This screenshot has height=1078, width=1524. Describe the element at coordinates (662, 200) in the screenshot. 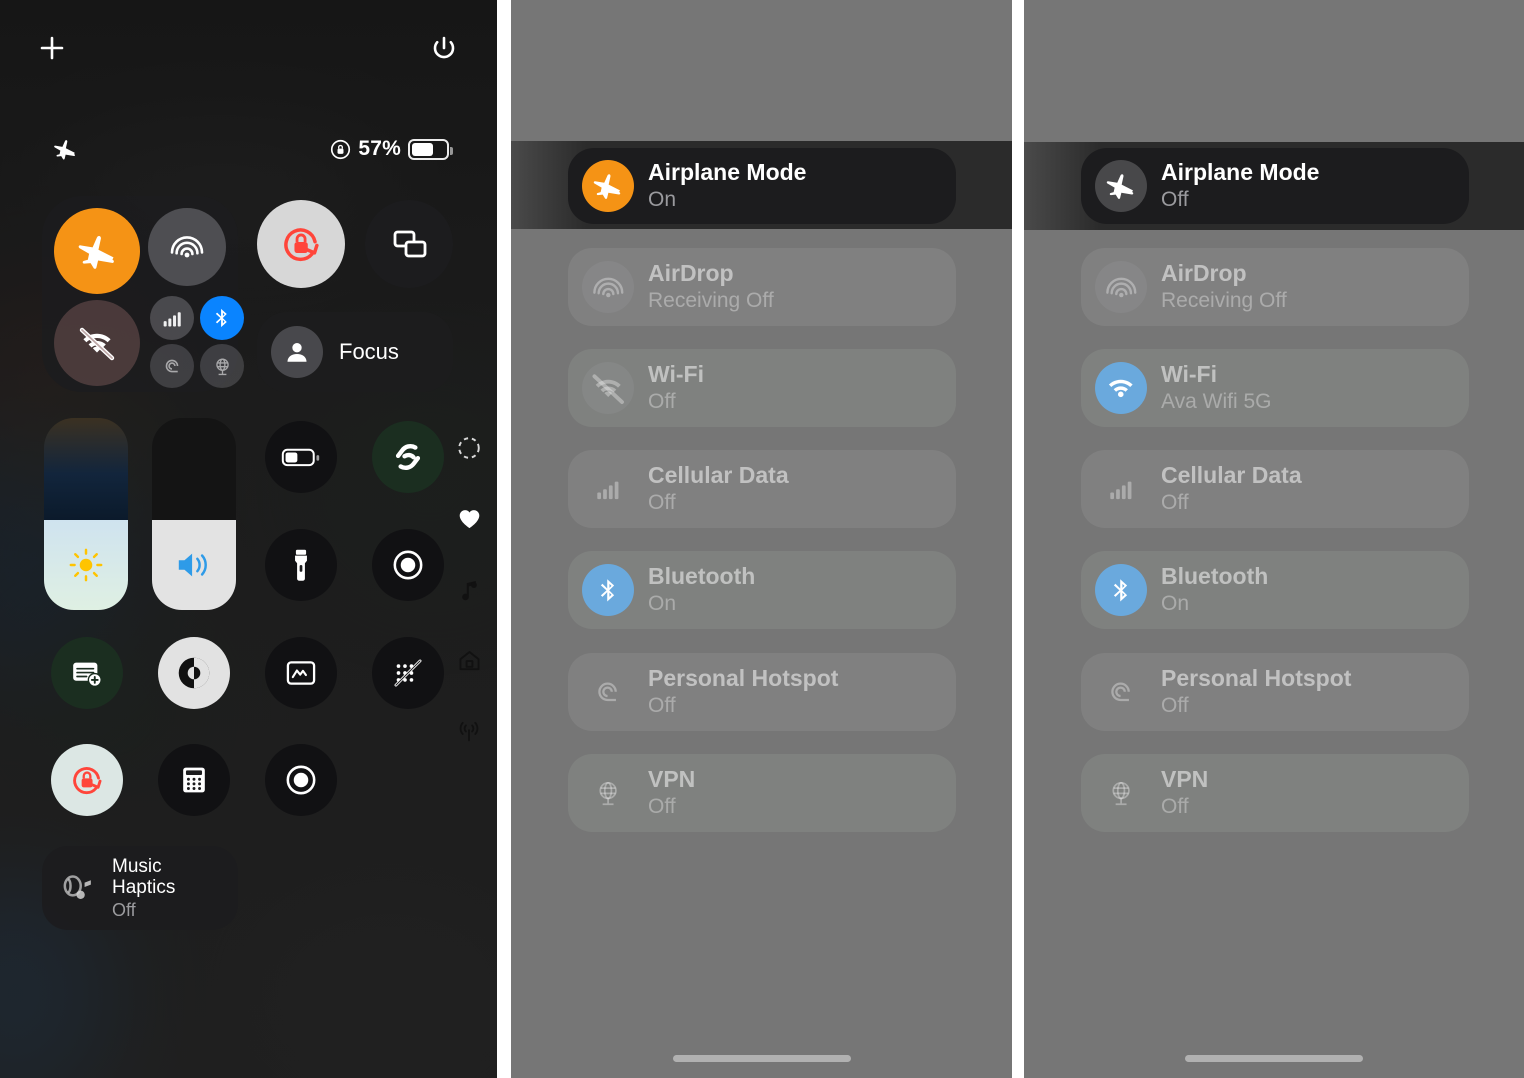

I see `connectivity-row-subtitle: On` at that location.